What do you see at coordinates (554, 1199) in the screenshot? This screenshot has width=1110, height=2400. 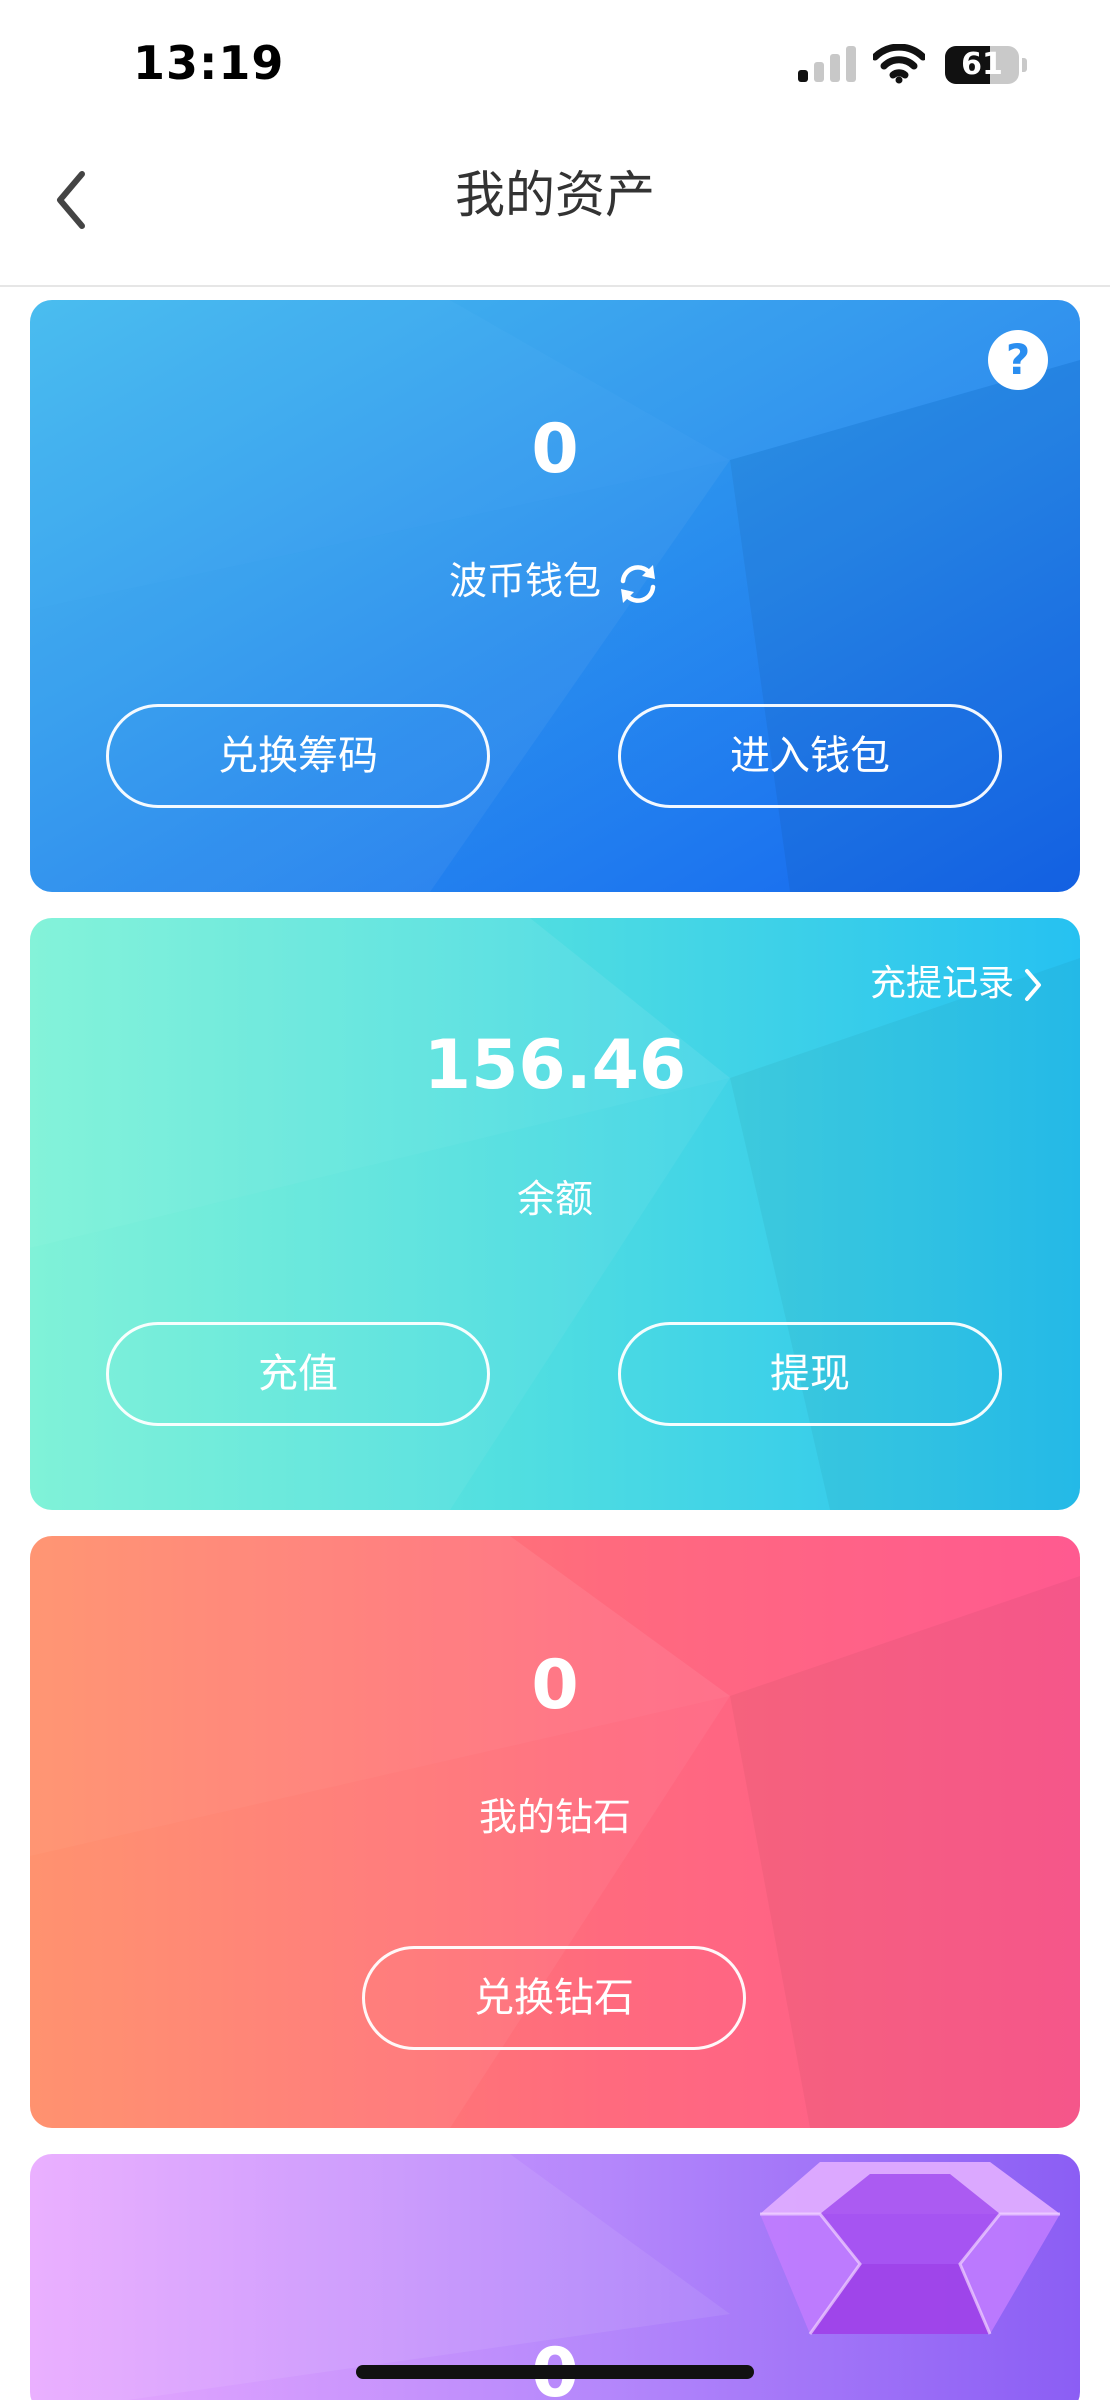 I see `balance-label: 余额` at bounding box center [554, 1199].